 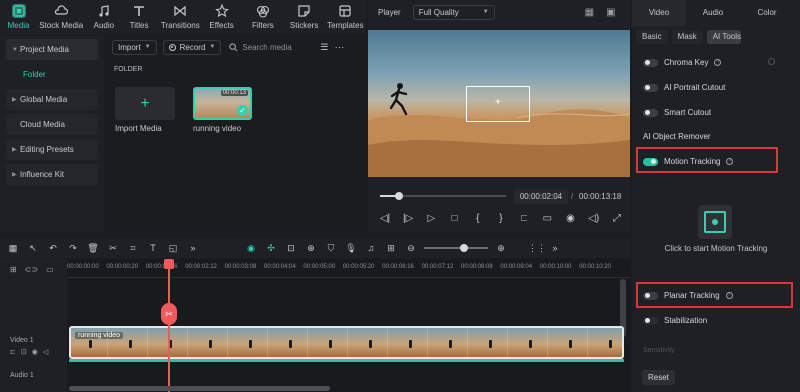 I want to click on undo-icon: ↶, so click(x=53, y=248).